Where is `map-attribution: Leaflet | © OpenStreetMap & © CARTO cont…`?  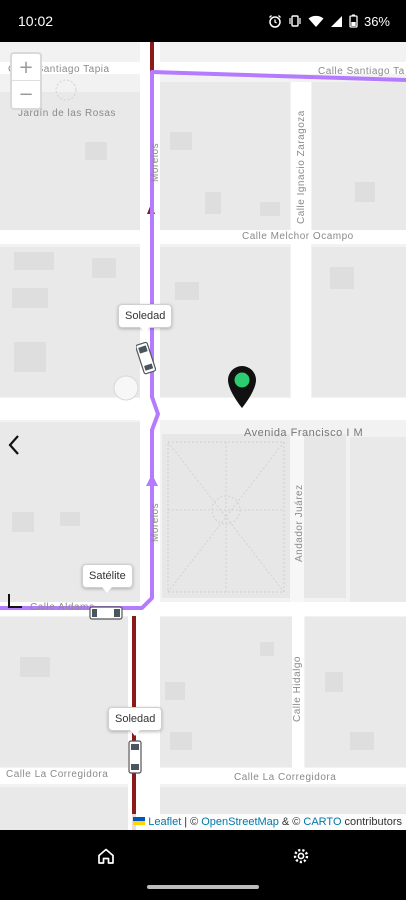
map-attribution: Leaflet | © OpenStreetMap & © CARTO cont… is located at coordinates (267, 822).